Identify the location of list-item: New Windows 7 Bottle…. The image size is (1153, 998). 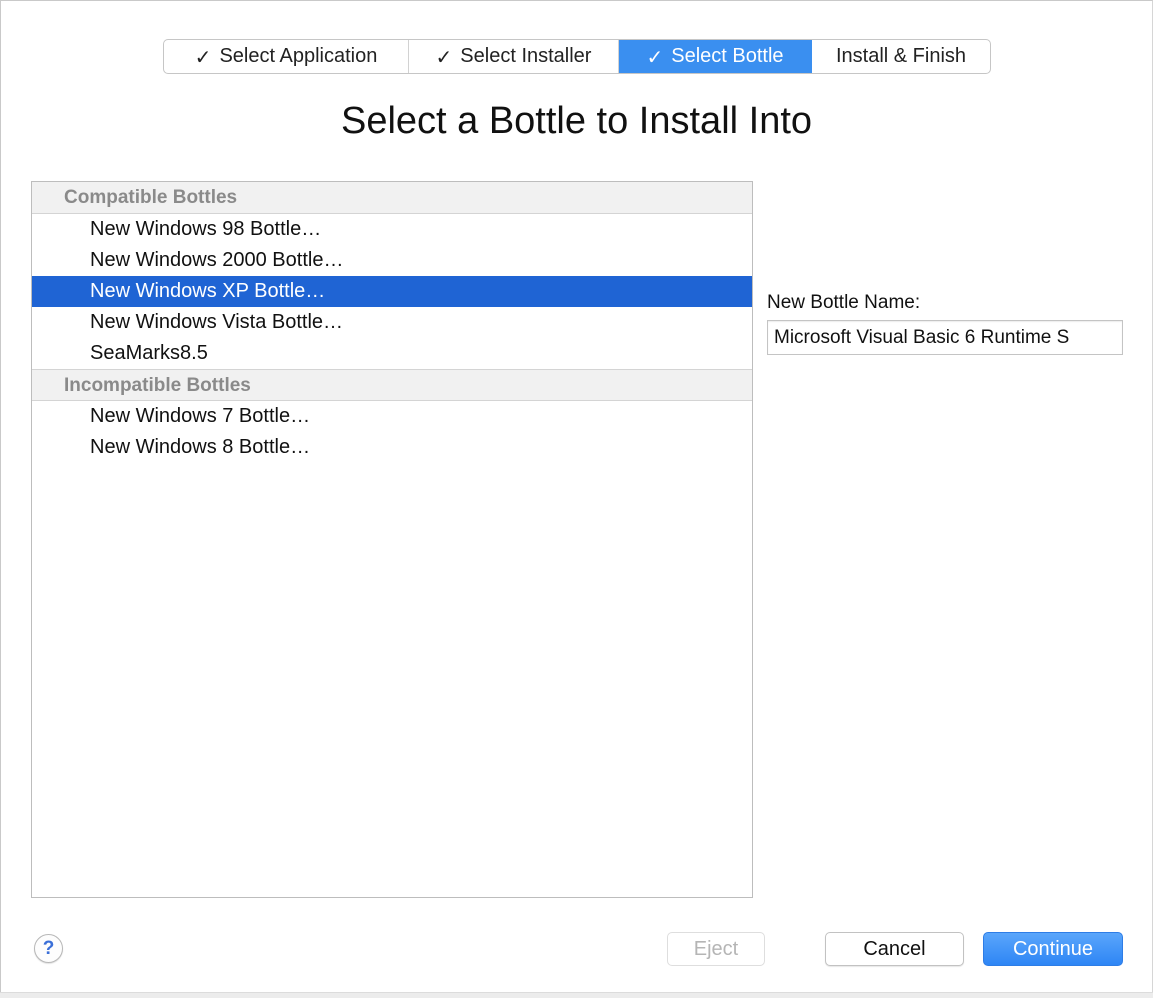
(392, 416).